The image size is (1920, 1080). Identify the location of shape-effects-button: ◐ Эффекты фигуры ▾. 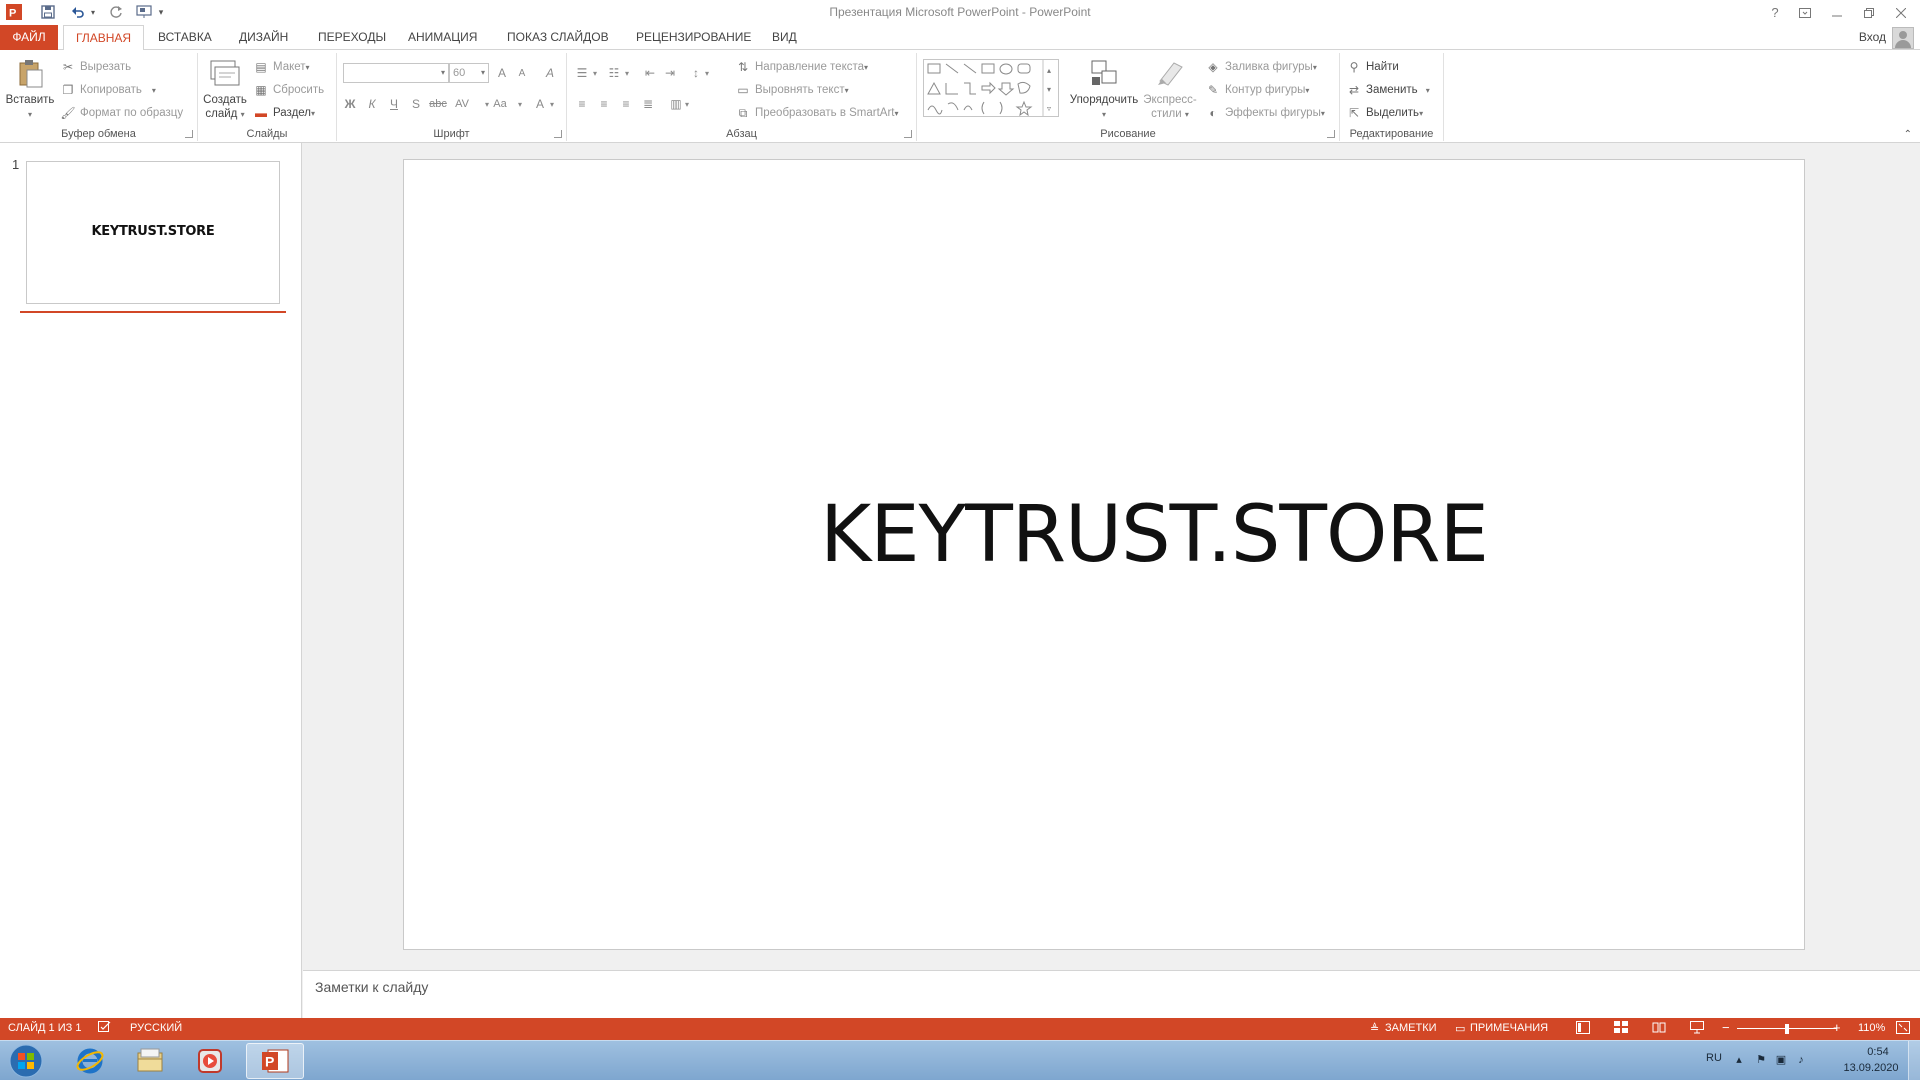
(1264, 113).